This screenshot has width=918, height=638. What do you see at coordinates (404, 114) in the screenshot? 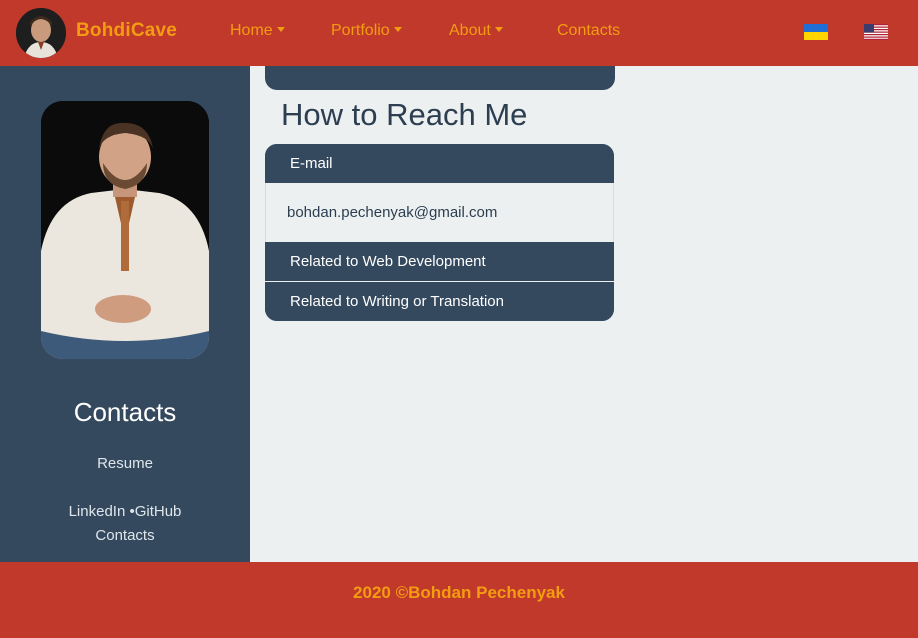
I see `page-title: How to Reach Me` at bounding box center [404, 114].